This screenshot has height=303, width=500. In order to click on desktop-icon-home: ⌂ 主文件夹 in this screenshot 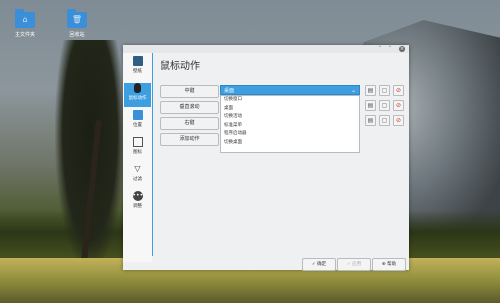, I will do `click(25, 23)`.